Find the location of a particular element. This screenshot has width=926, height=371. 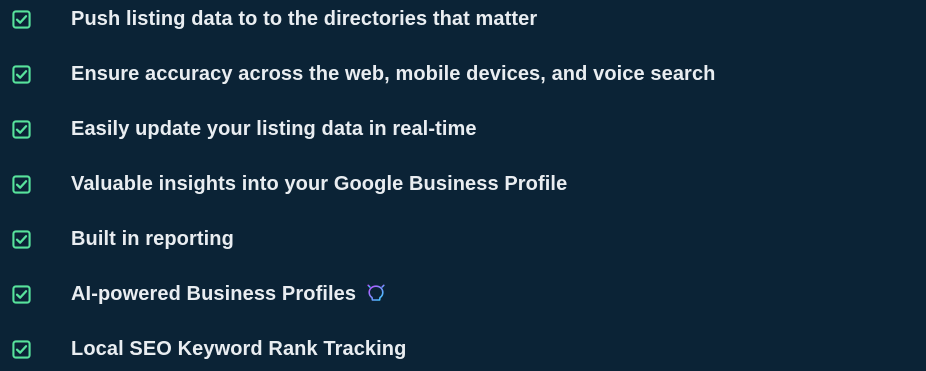

feature-label: Built in reporting is located at coordinates (152, 238).